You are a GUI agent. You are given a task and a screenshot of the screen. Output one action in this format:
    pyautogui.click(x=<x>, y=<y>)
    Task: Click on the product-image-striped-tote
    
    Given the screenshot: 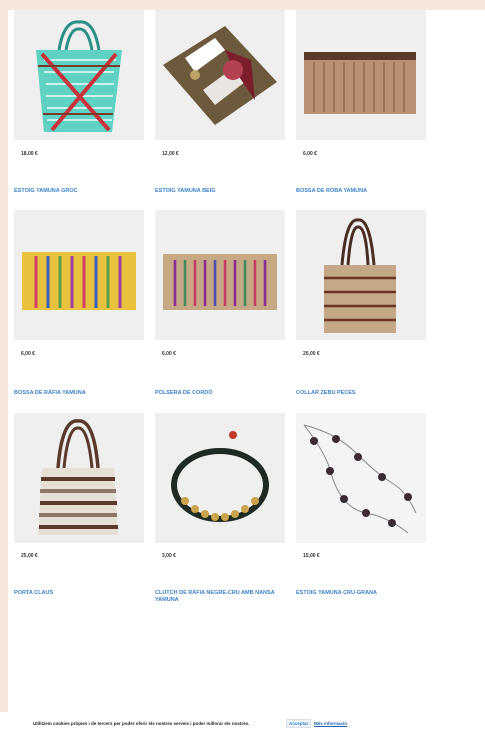 What is the action you would take?
    pyautogui.click(x=79, y=478)
    